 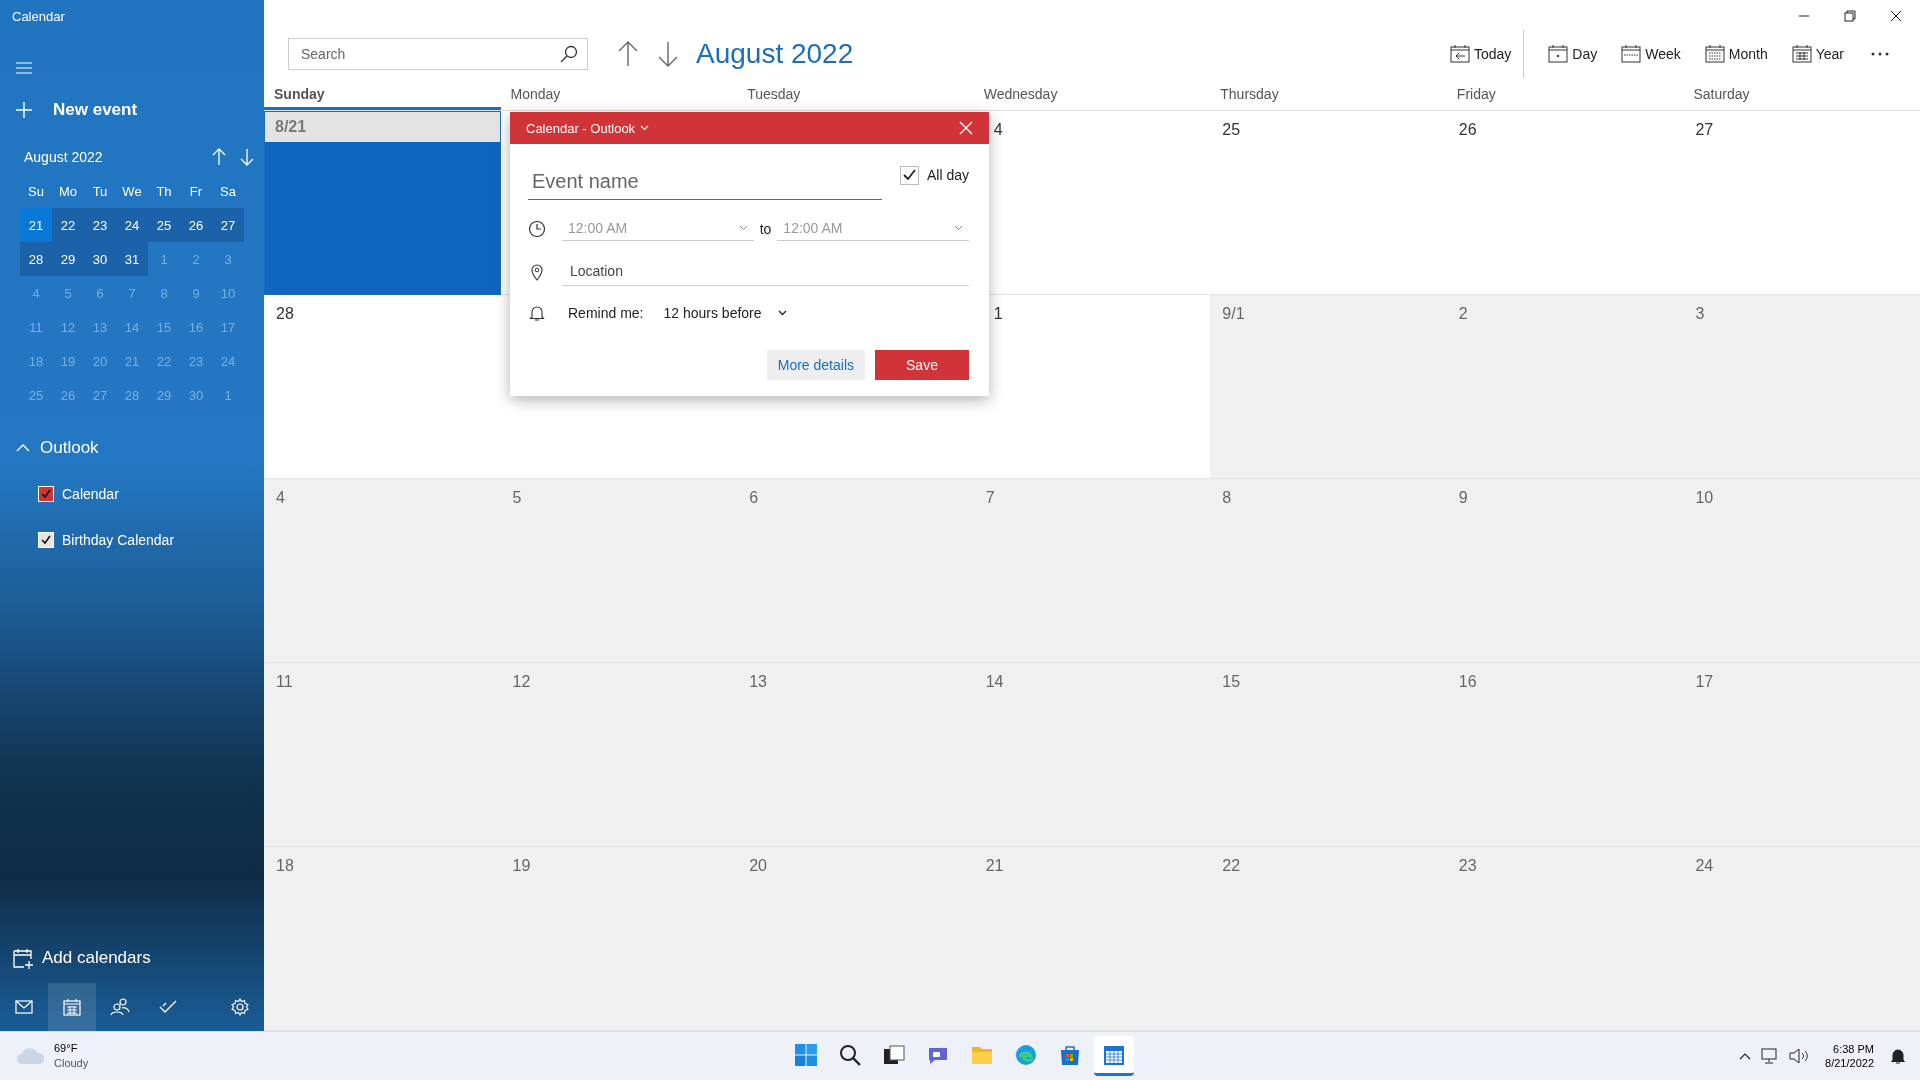 I want to click on year-view-icon, so click(x=1801, y=54).